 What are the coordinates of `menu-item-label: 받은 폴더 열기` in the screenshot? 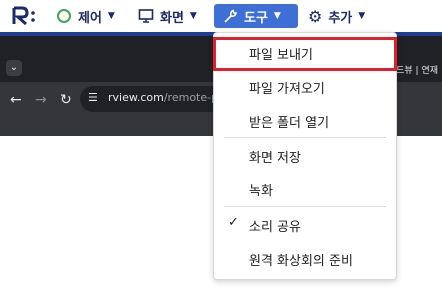 It's located at (289, 123).